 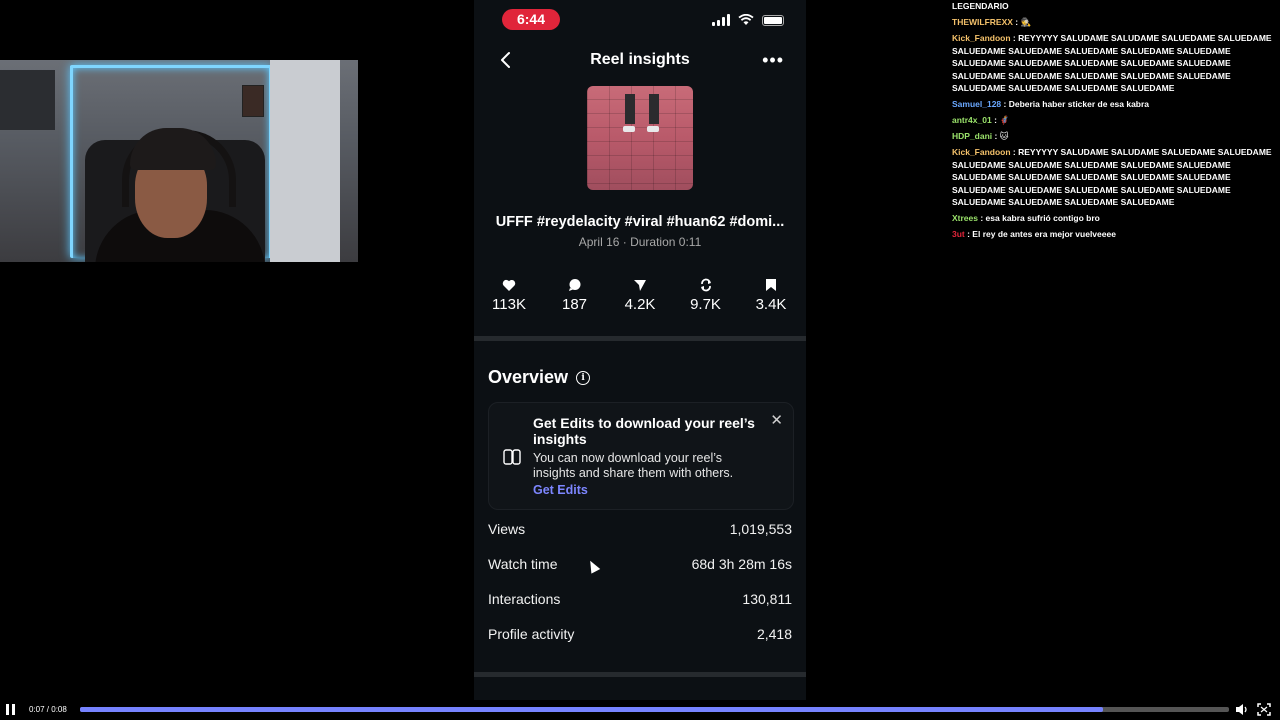 I want to click on chat-text: : 🕵, so click(x=1022, y=22).